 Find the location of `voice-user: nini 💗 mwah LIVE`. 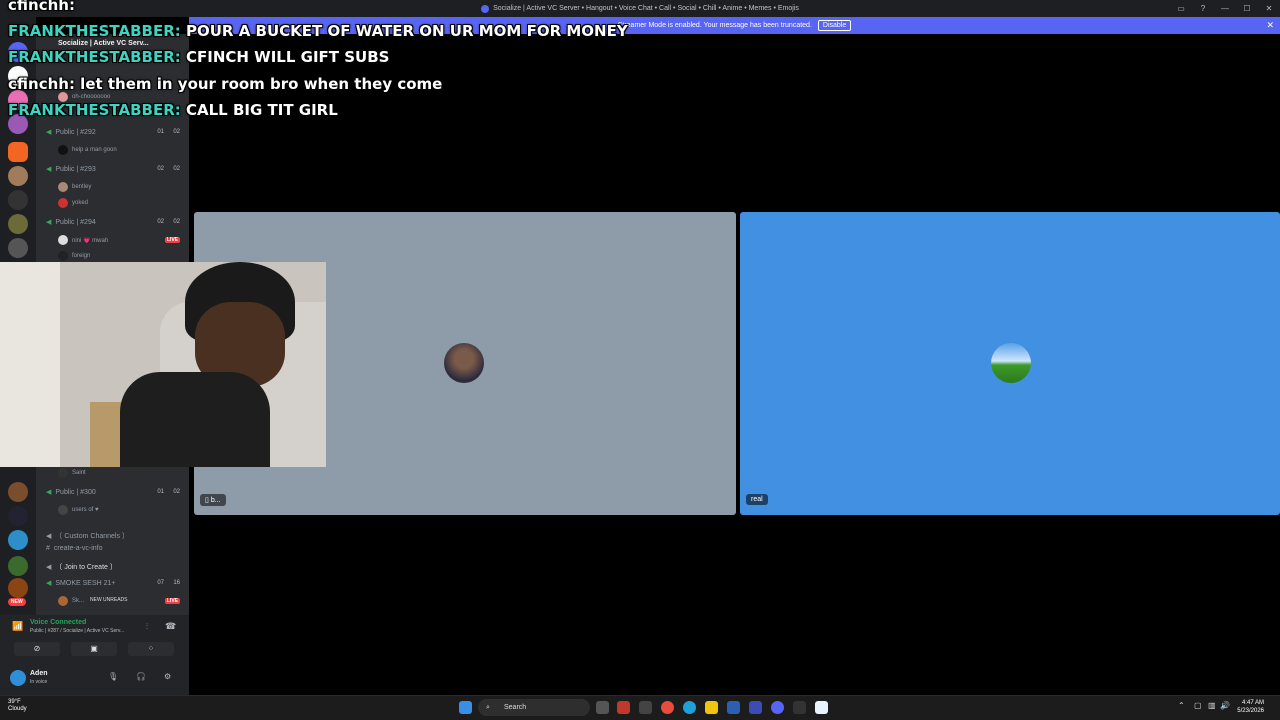

voice-user: nini 💗 mwah LIVE is located at coordinates (123, 240).